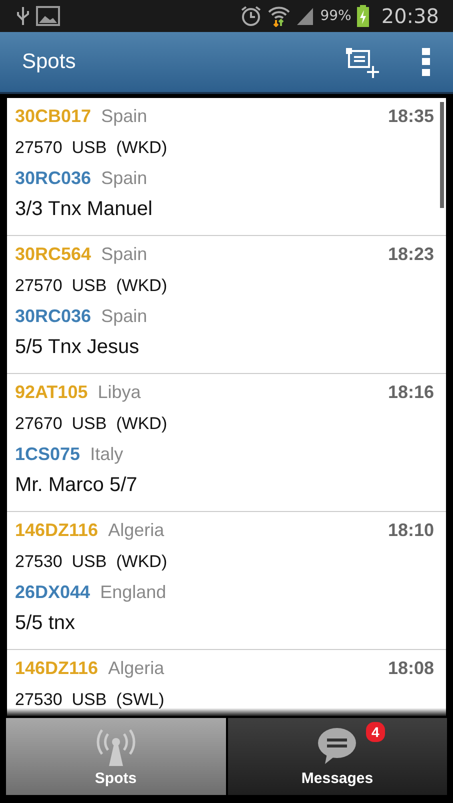  I want to click on country: Libya, so click(119, 392).